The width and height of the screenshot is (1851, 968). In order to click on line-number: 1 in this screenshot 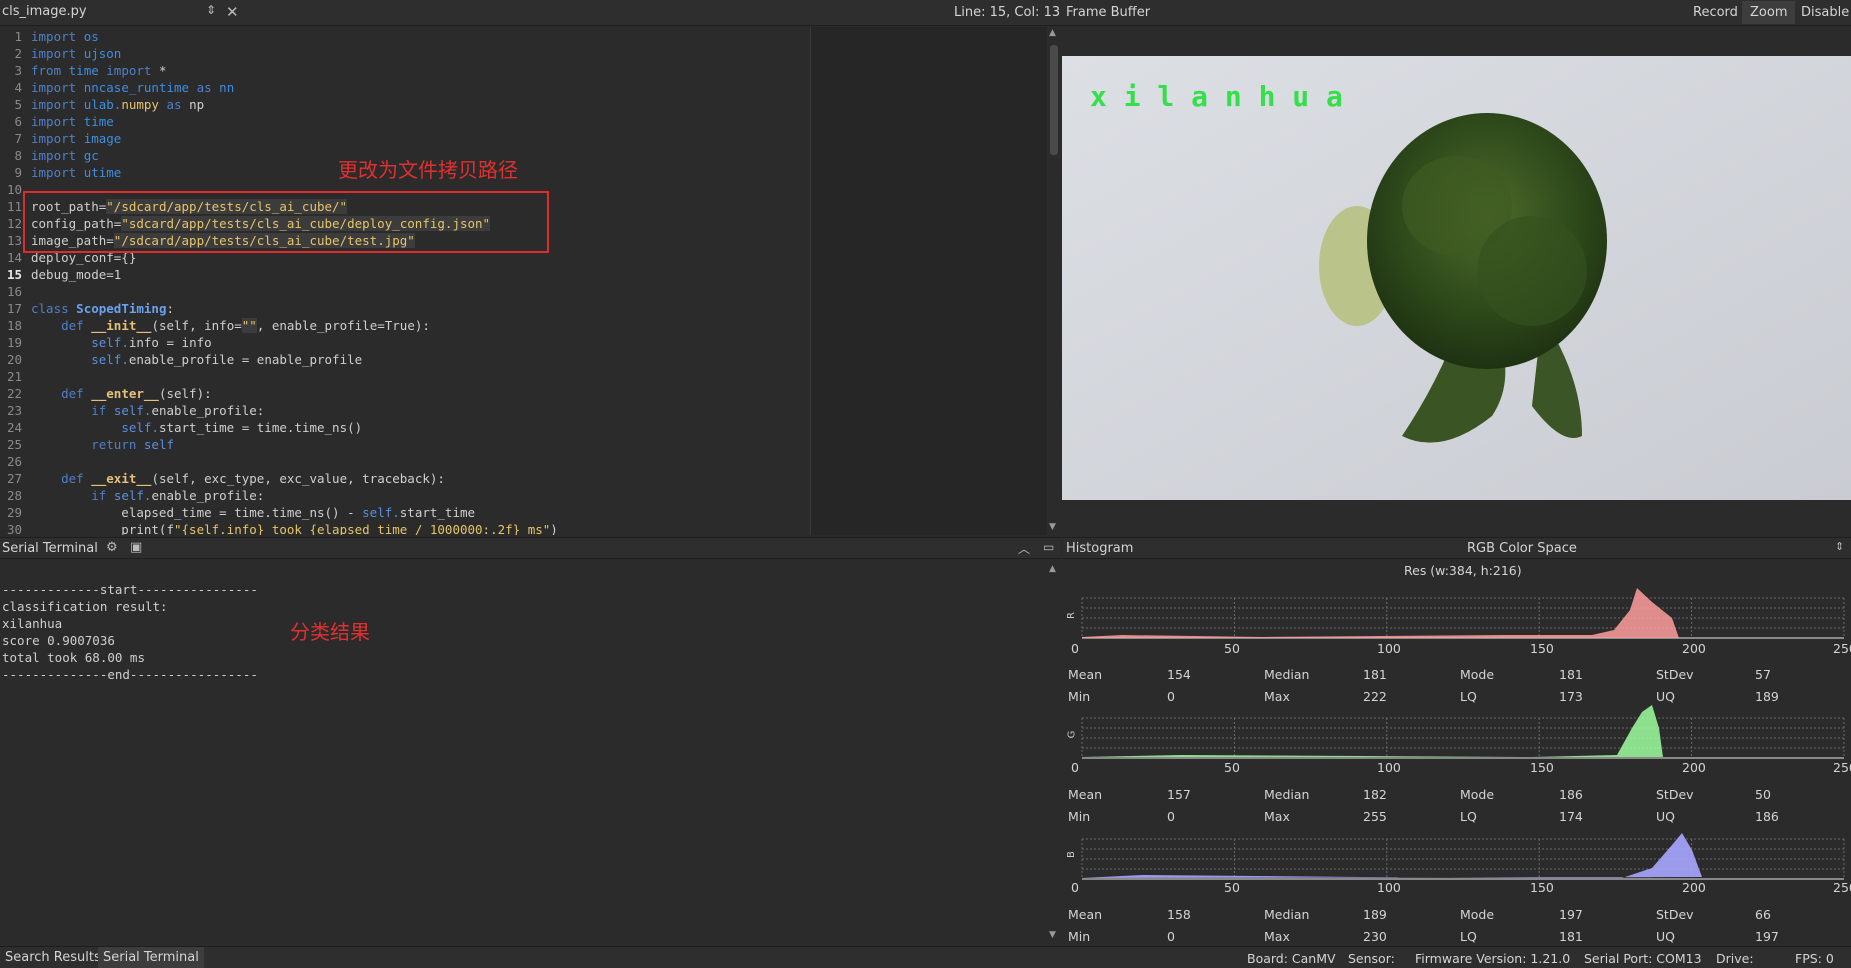, I will do `click(18, 36)`.